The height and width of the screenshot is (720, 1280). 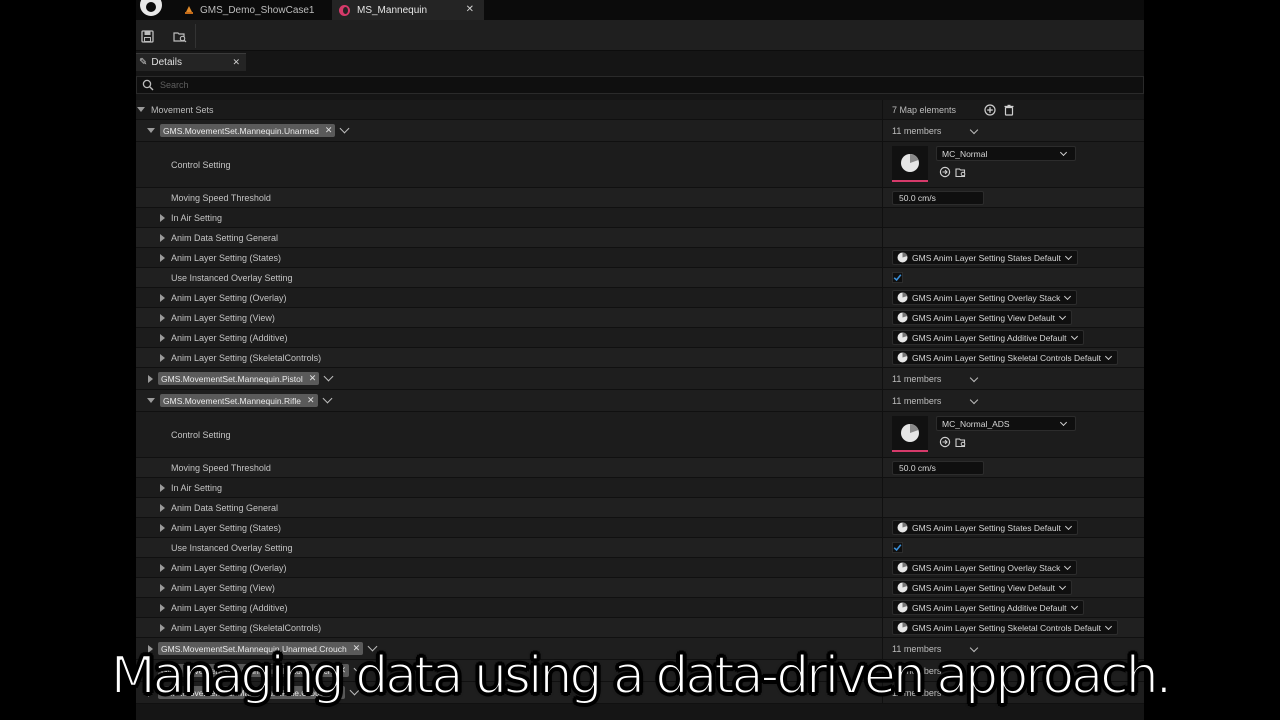 I want to click on search-input, so click(x=648, y=85).